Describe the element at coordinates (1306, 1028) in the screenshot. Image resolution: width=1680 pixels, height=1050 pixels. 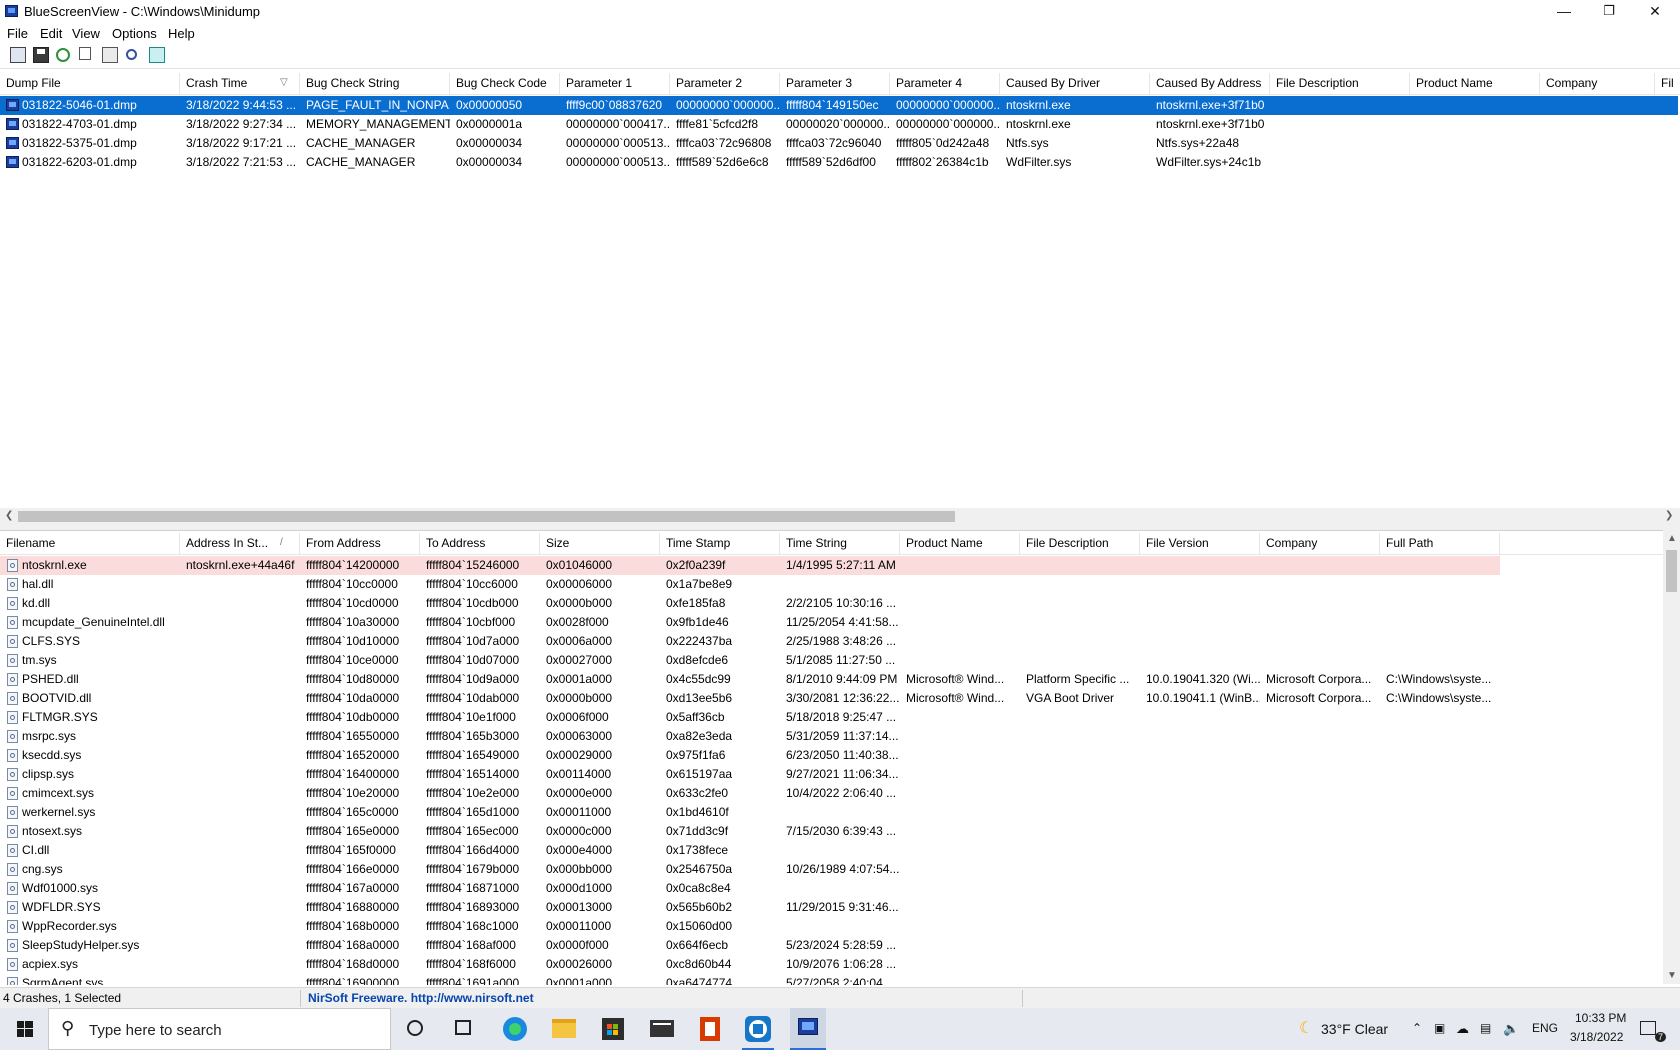
I see `weather-icon: ☾` at that location.